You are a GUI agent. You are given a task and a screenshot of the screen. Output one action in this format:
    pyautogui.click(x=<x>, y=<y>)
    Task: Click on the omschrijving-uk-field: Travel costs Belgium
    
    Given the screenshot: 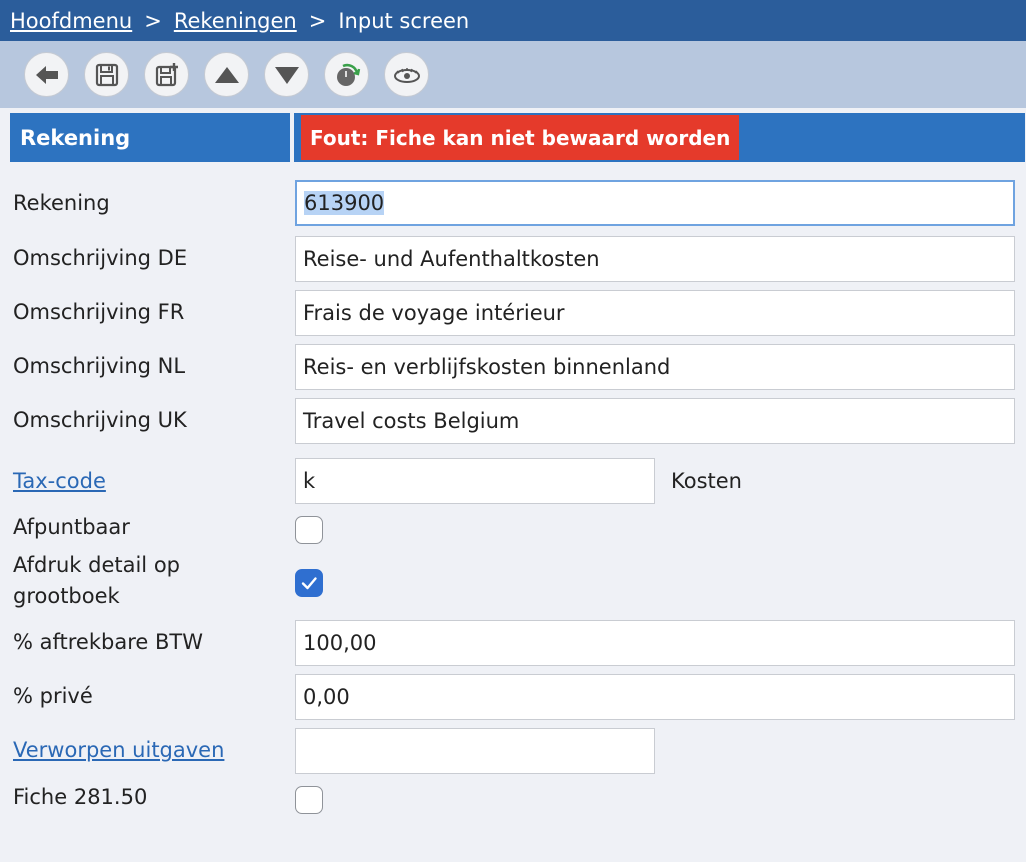 What is the action you would take?
    pyautogui.click(x=655, y=421)
    